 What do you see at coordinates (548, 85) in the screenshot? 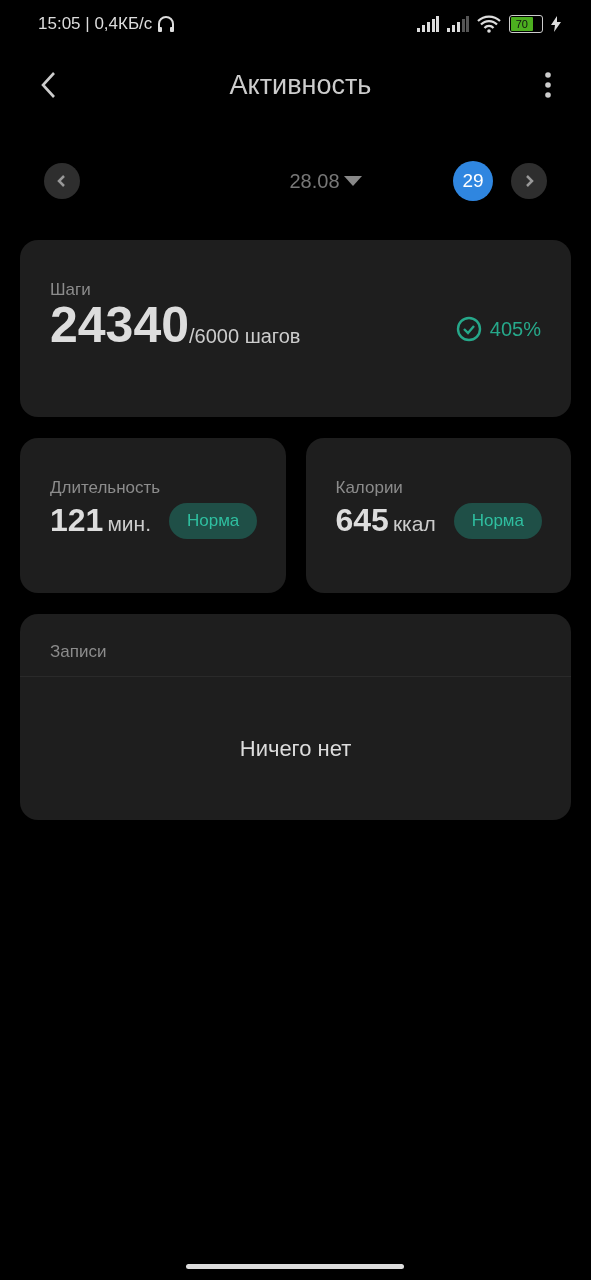
I see `more-icon` at bounding box center [548, 85].